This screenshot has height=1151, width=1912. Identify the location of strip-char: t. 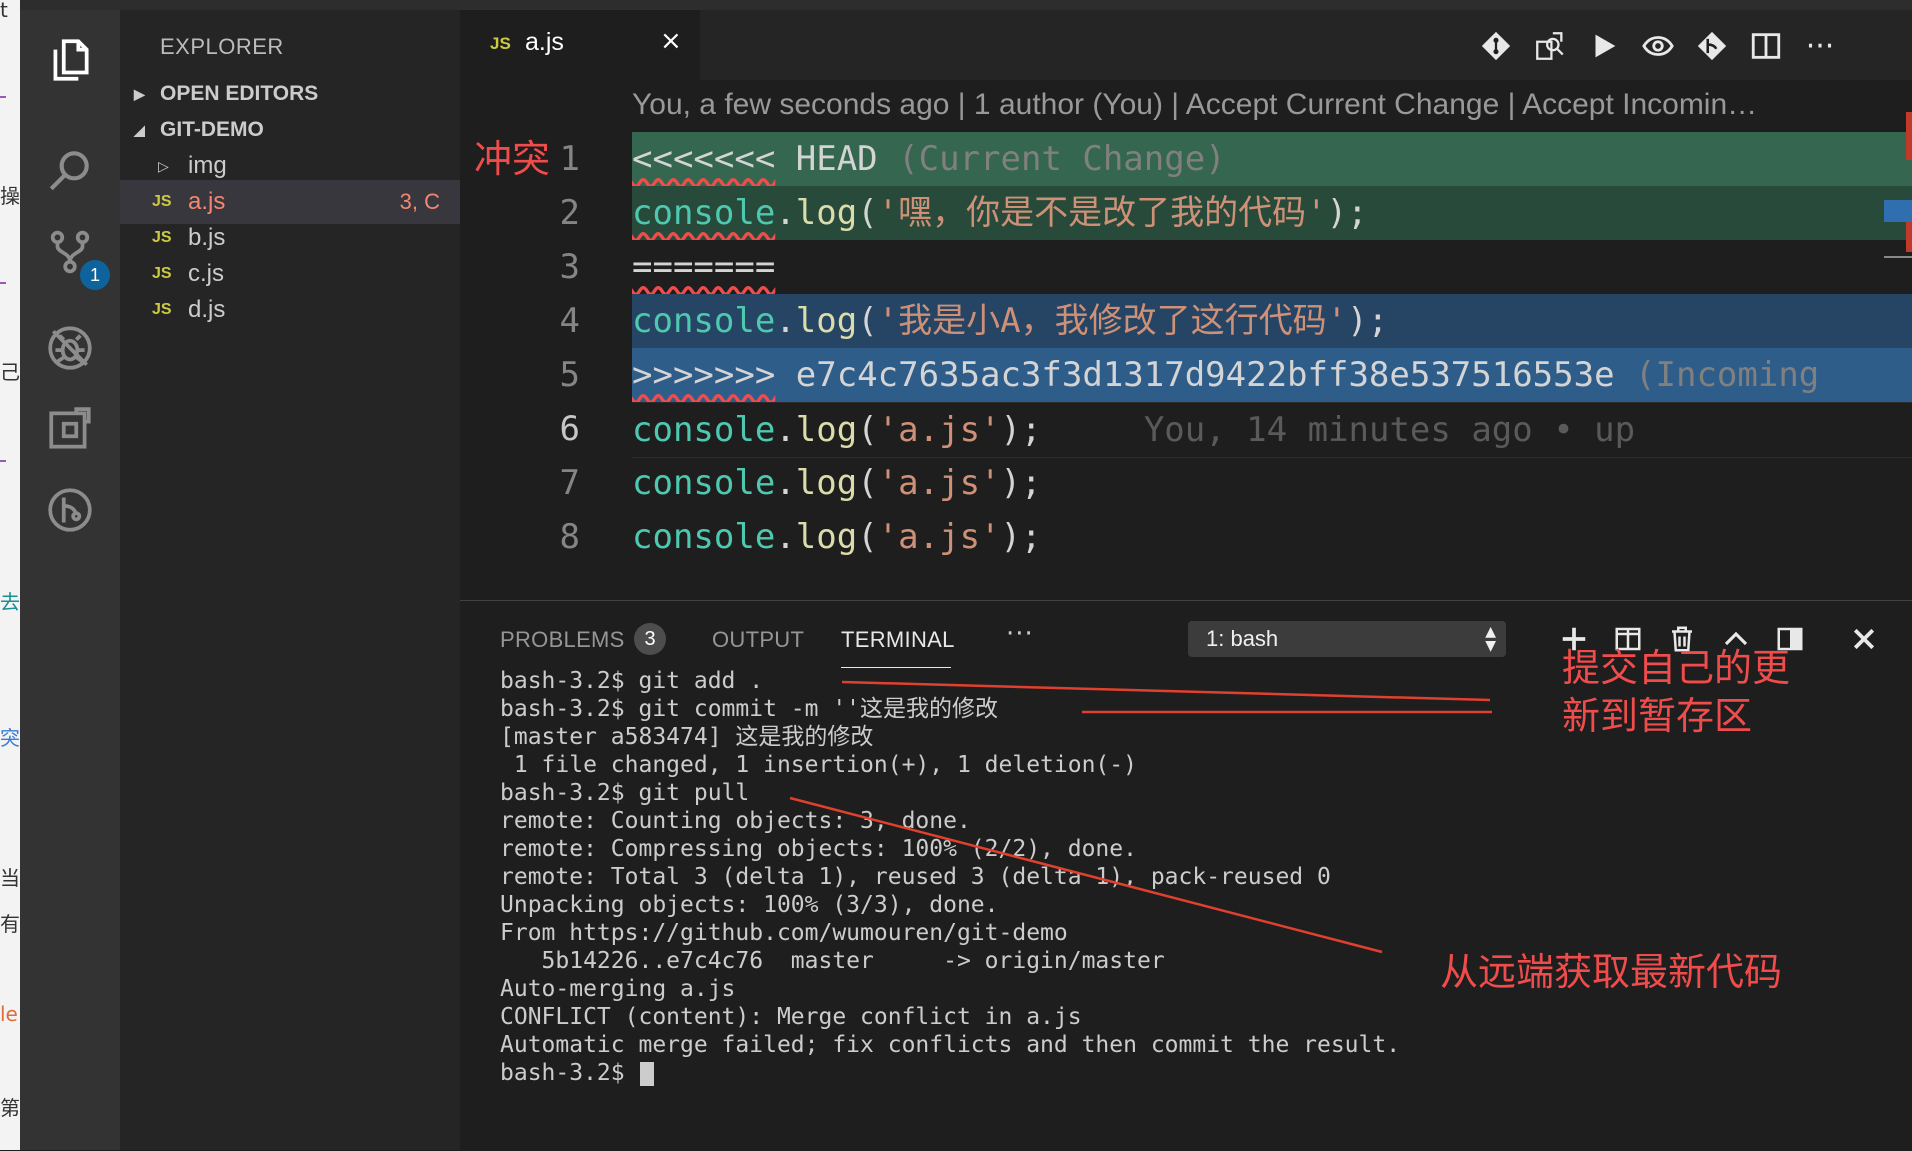
(4, 11).